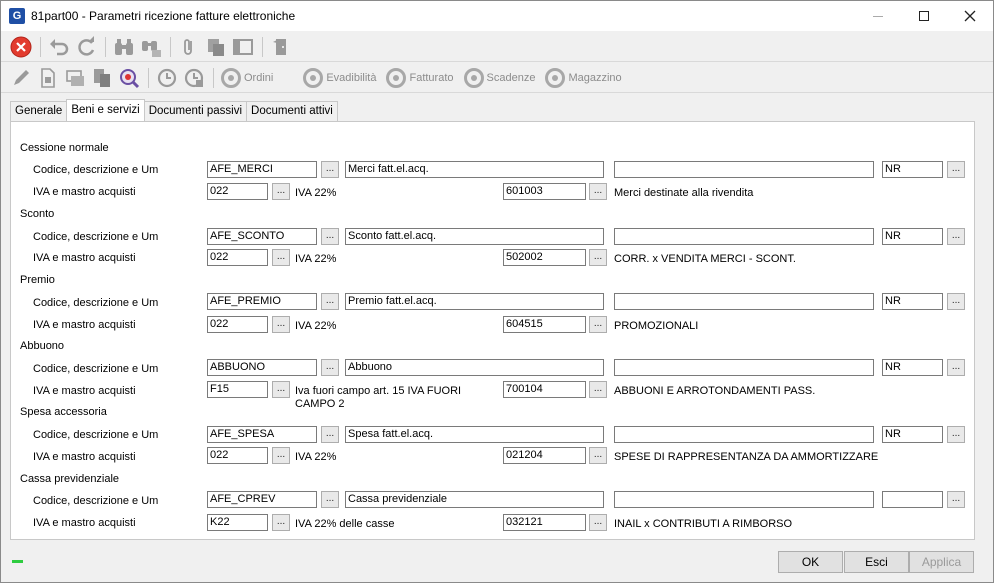 The image size is (994, 583). I want to click on mastro-field: 601003, so click(544, 191).